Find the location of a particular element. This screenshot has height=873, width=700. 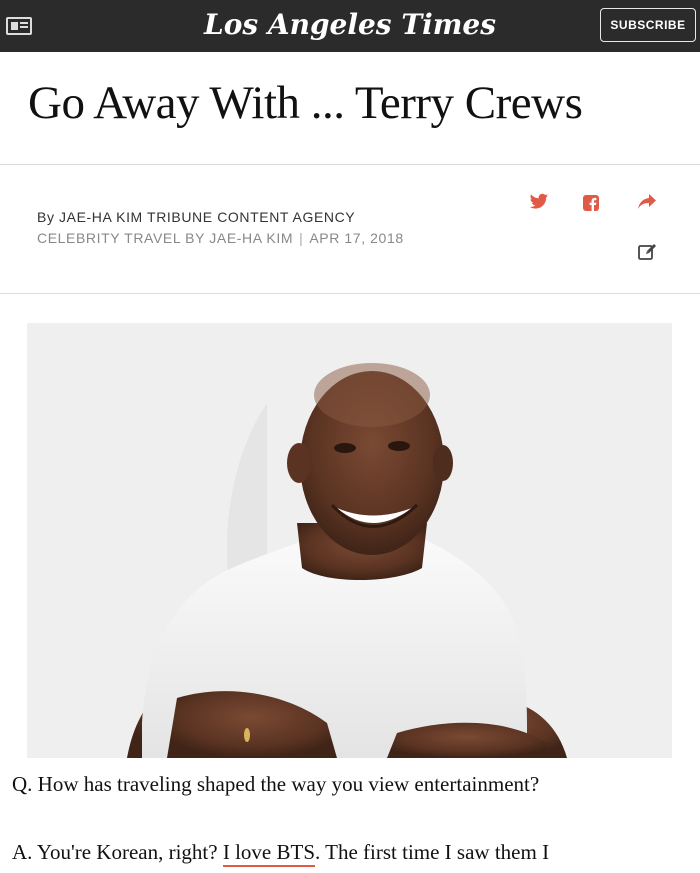

share-arrow-icon is located at coordinates (647, 202).